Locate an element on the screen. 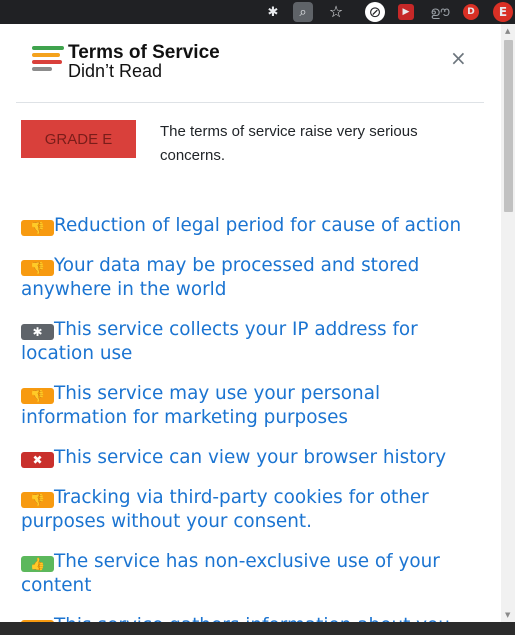  search-glyph: ⌕ is located at coordinates (303, 12).